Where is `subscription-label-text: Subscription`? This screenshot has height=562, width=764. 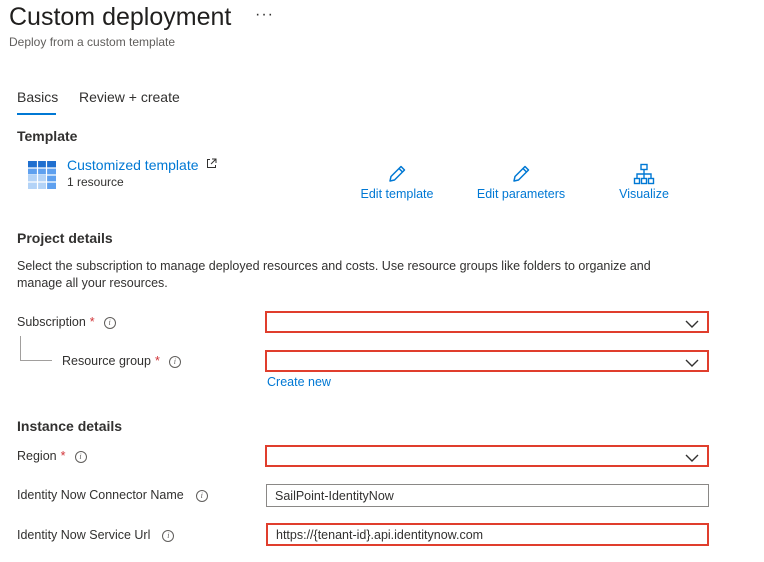
subscription-label-text: Subscription is located at coordinates (51, 322).